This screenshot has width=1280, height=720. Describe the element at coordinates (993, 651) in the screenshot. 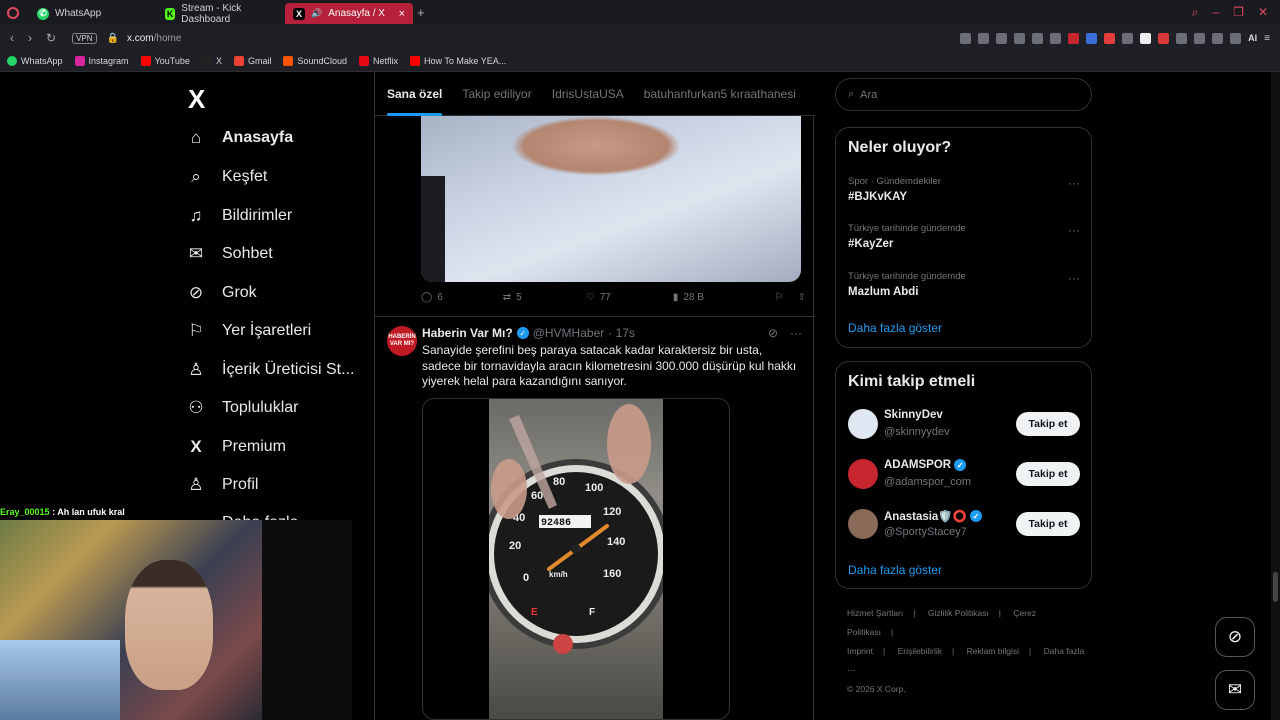

I see `footer-link: Reklam bilgisi` at that location.